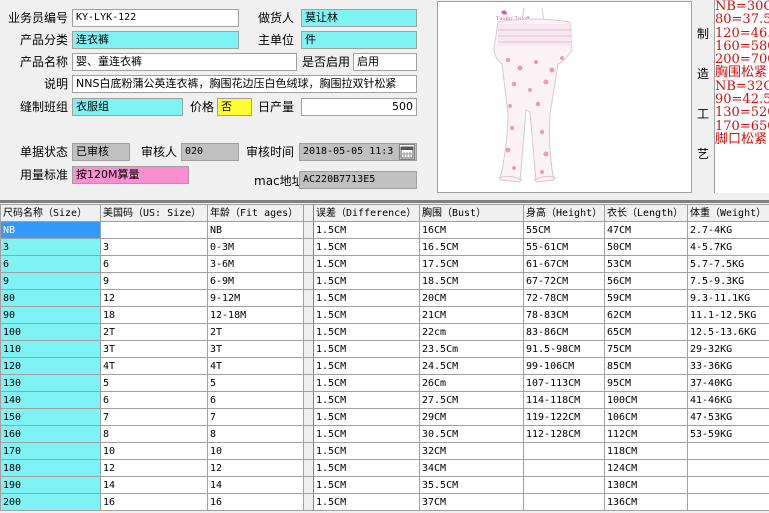 The image size is (769, 513). I want to click on cell-us-size: 10, so click(154, 451).